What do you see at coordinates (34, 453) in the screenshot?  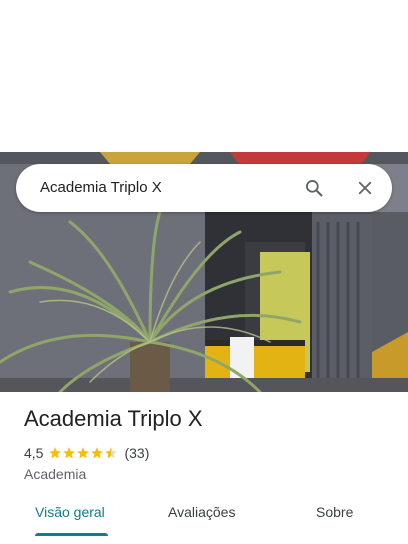 I see `rating-value: 4,5` at bounding box center [34, 453].